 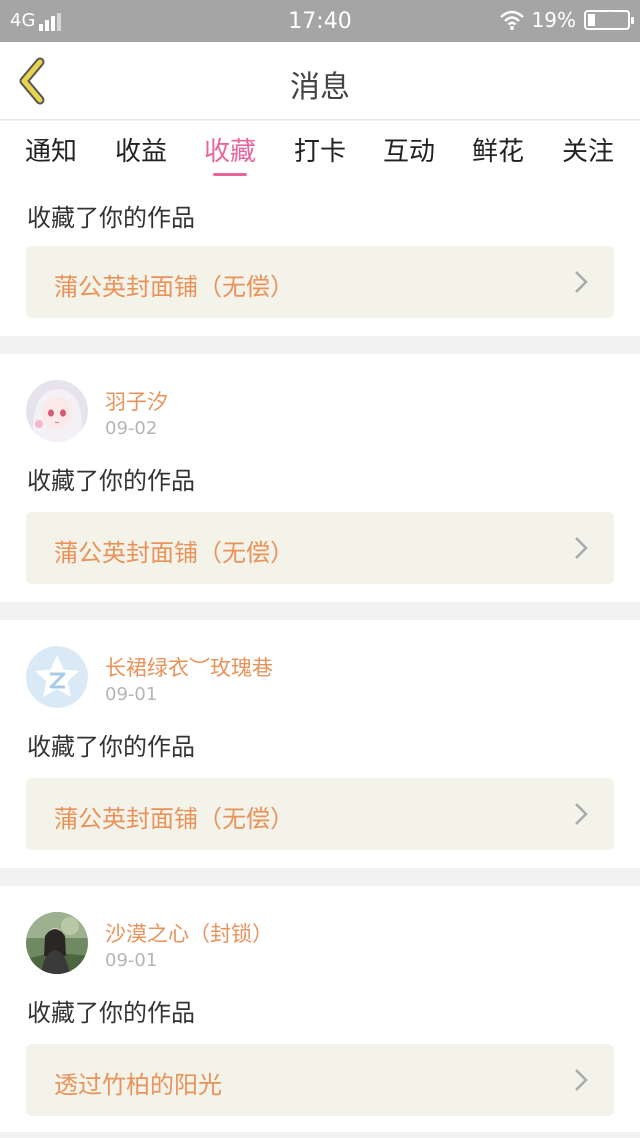 I want to click on user-name: 沙漠之心（封锁）, so click(x=189, y=933).